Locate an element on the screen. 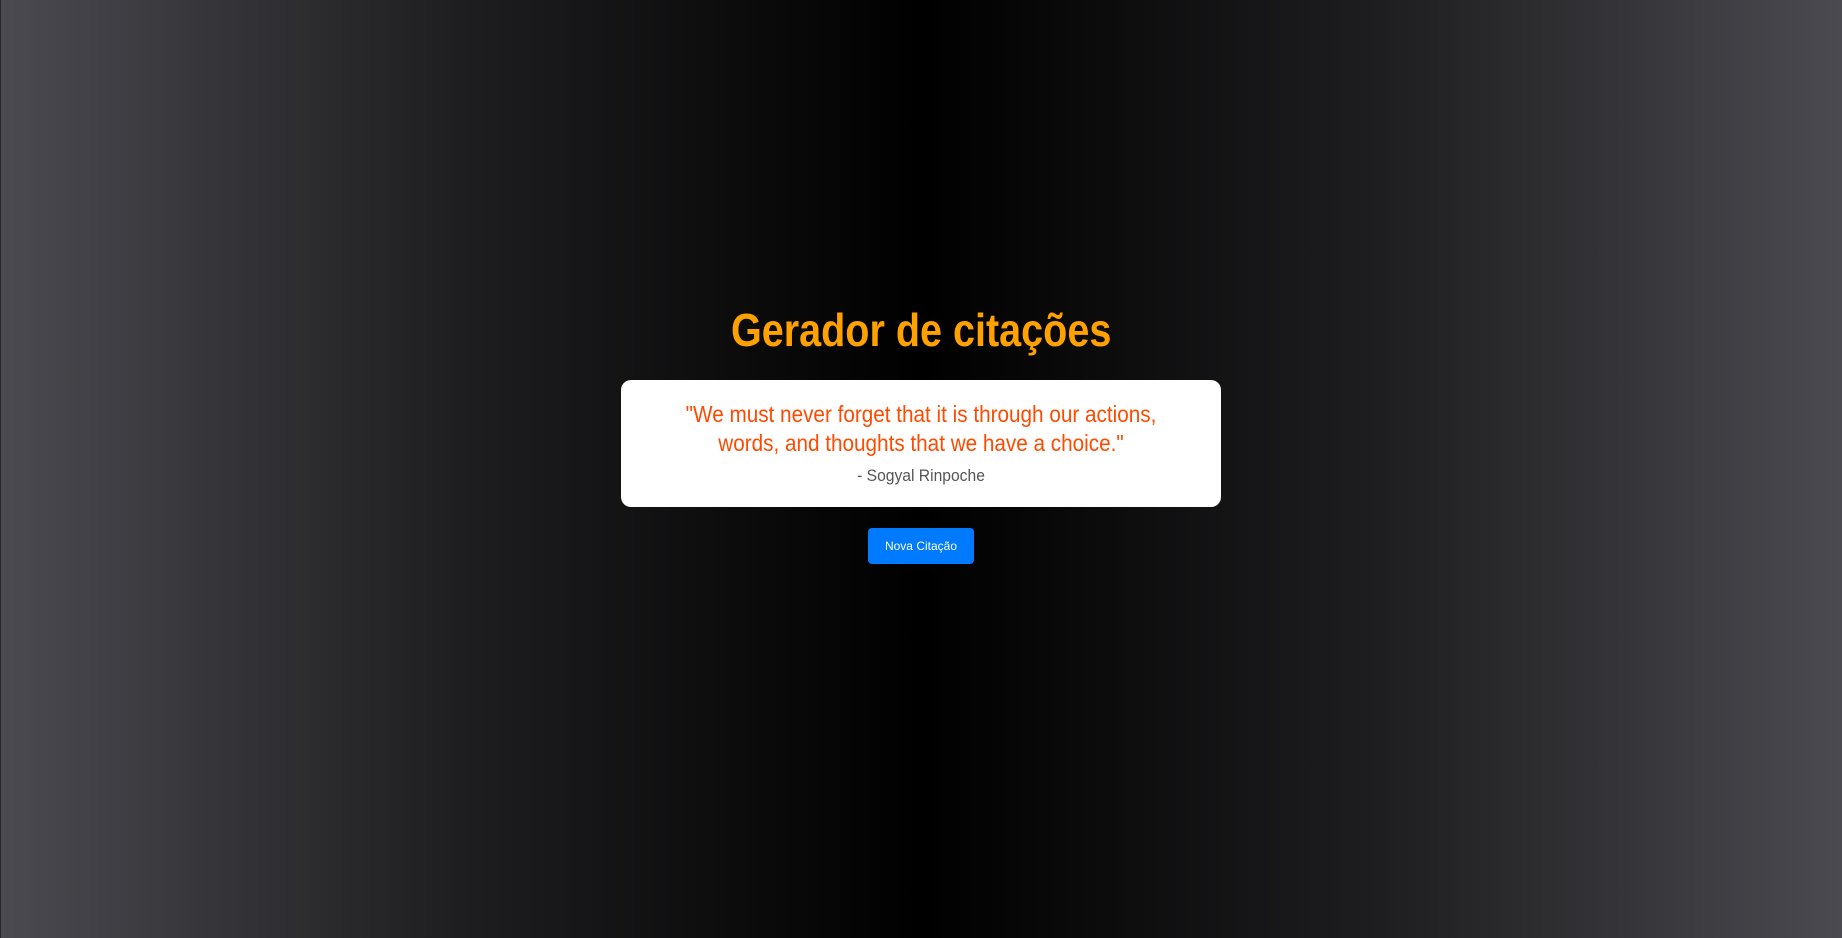  new-quote-button: Nova Citação is located at coordinates (921, 546).